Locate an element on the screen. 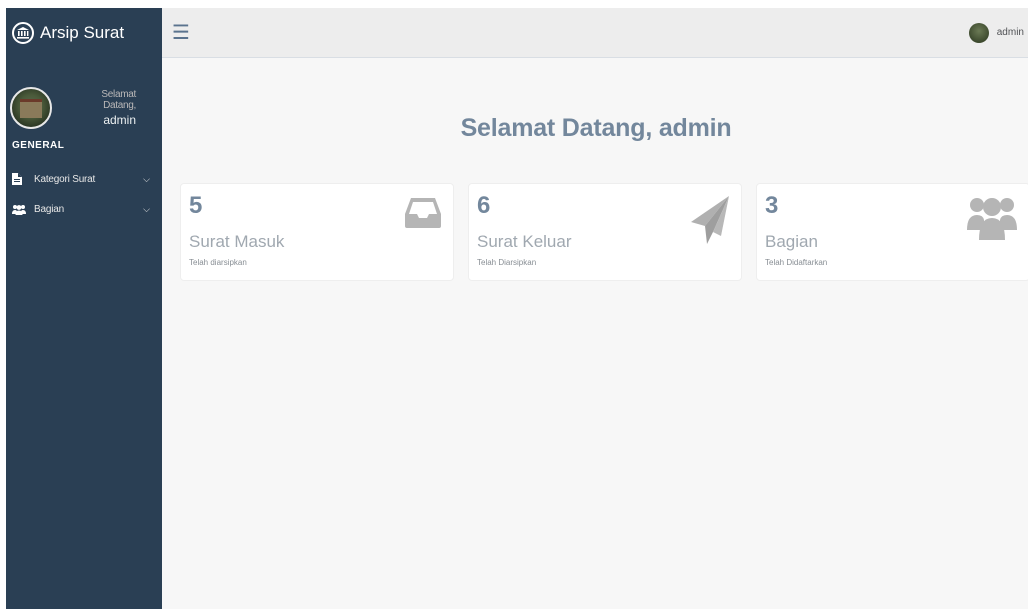  user-name: admin is located at coordinates (1010, 32).